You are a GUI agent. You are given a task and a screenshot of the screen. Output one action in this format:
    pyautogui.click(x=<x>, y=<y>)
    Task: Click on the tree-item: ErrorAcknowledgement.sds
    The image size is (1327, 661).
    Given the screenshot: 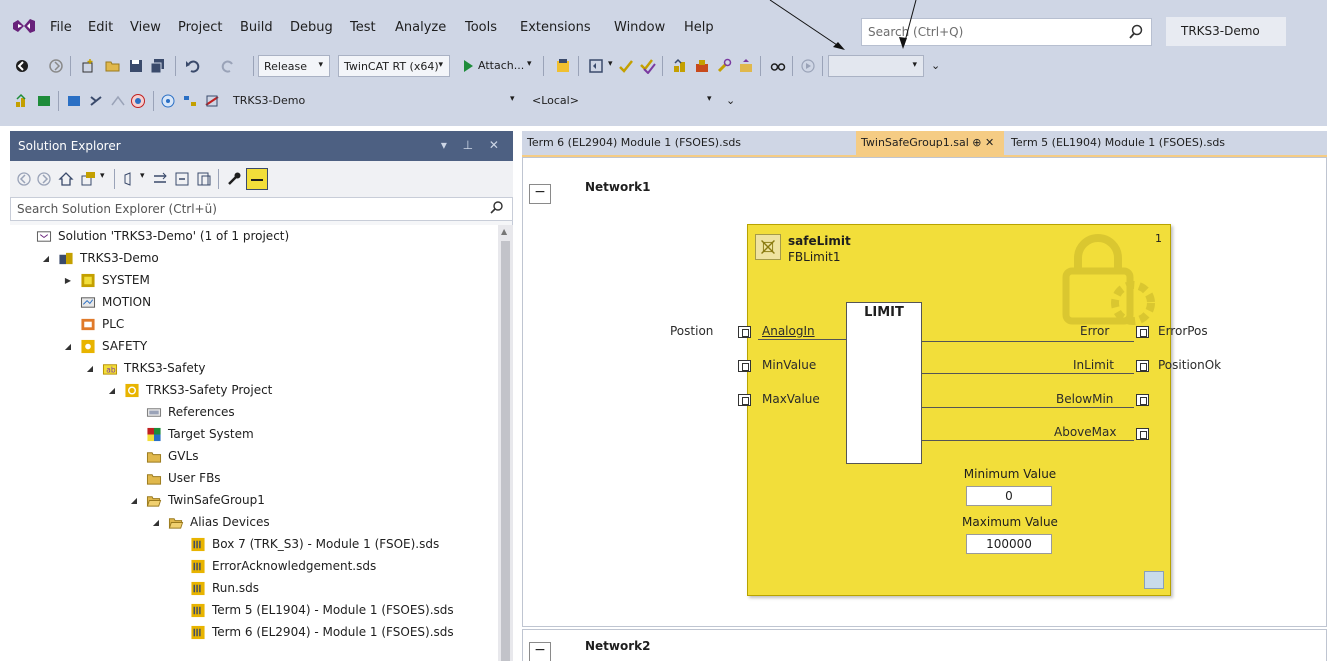 What is the action you would take?
    pyautogui.click(x=274, y=566)
    